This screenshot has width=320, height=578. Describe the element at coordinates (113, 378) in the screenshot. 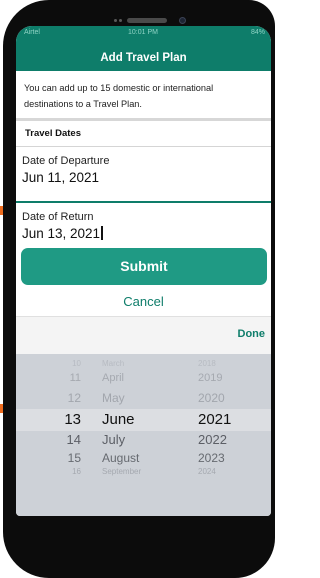

I see `picker-month: April` at that location.